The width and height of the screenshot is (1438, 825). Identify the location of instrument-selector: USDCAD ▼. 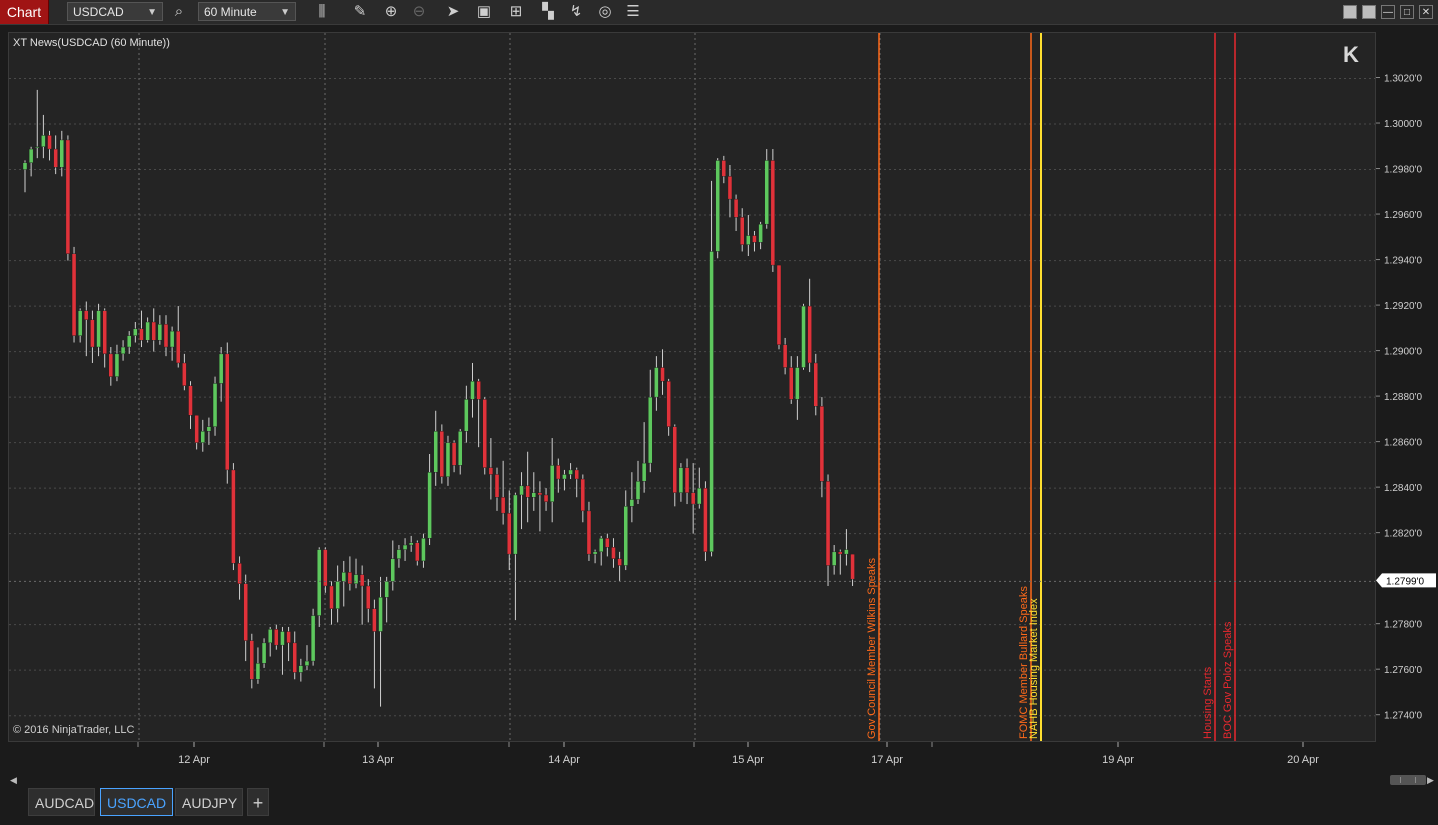
(115, 11).